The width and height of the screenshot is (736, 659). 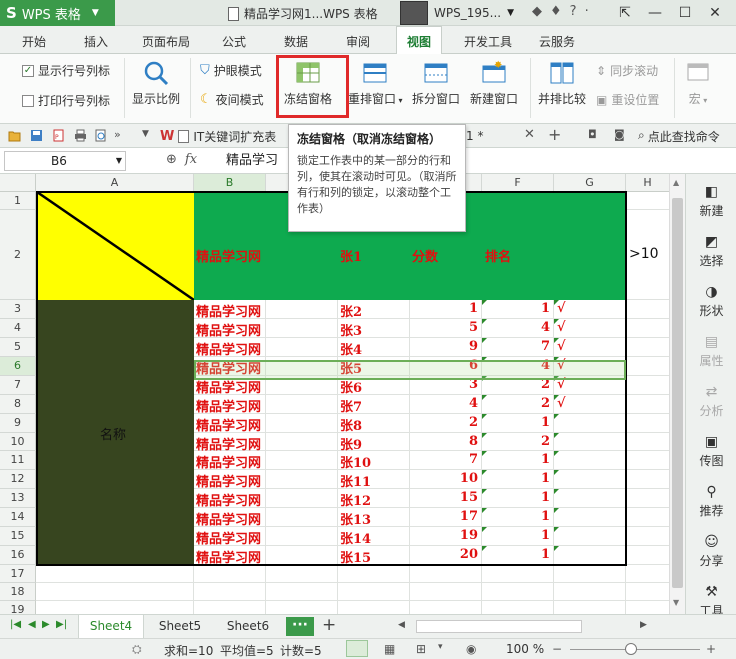 I want to click on column-header: A, so click(x=115, y=183).